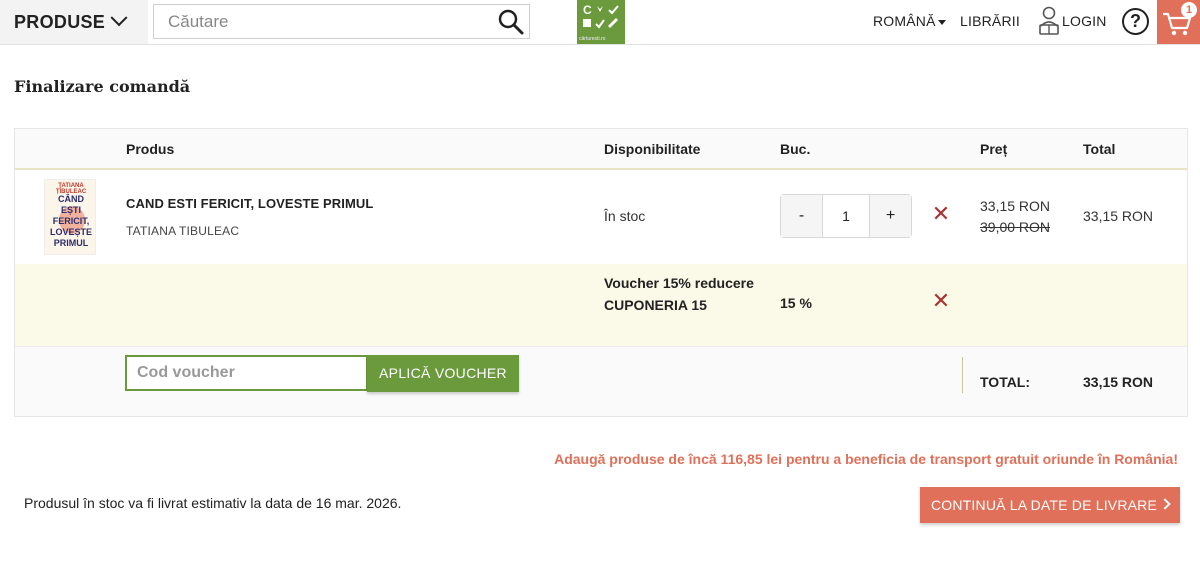  Describe the element at coordinates (511, 22) in the screenshot. I see `search-icon` at that location.